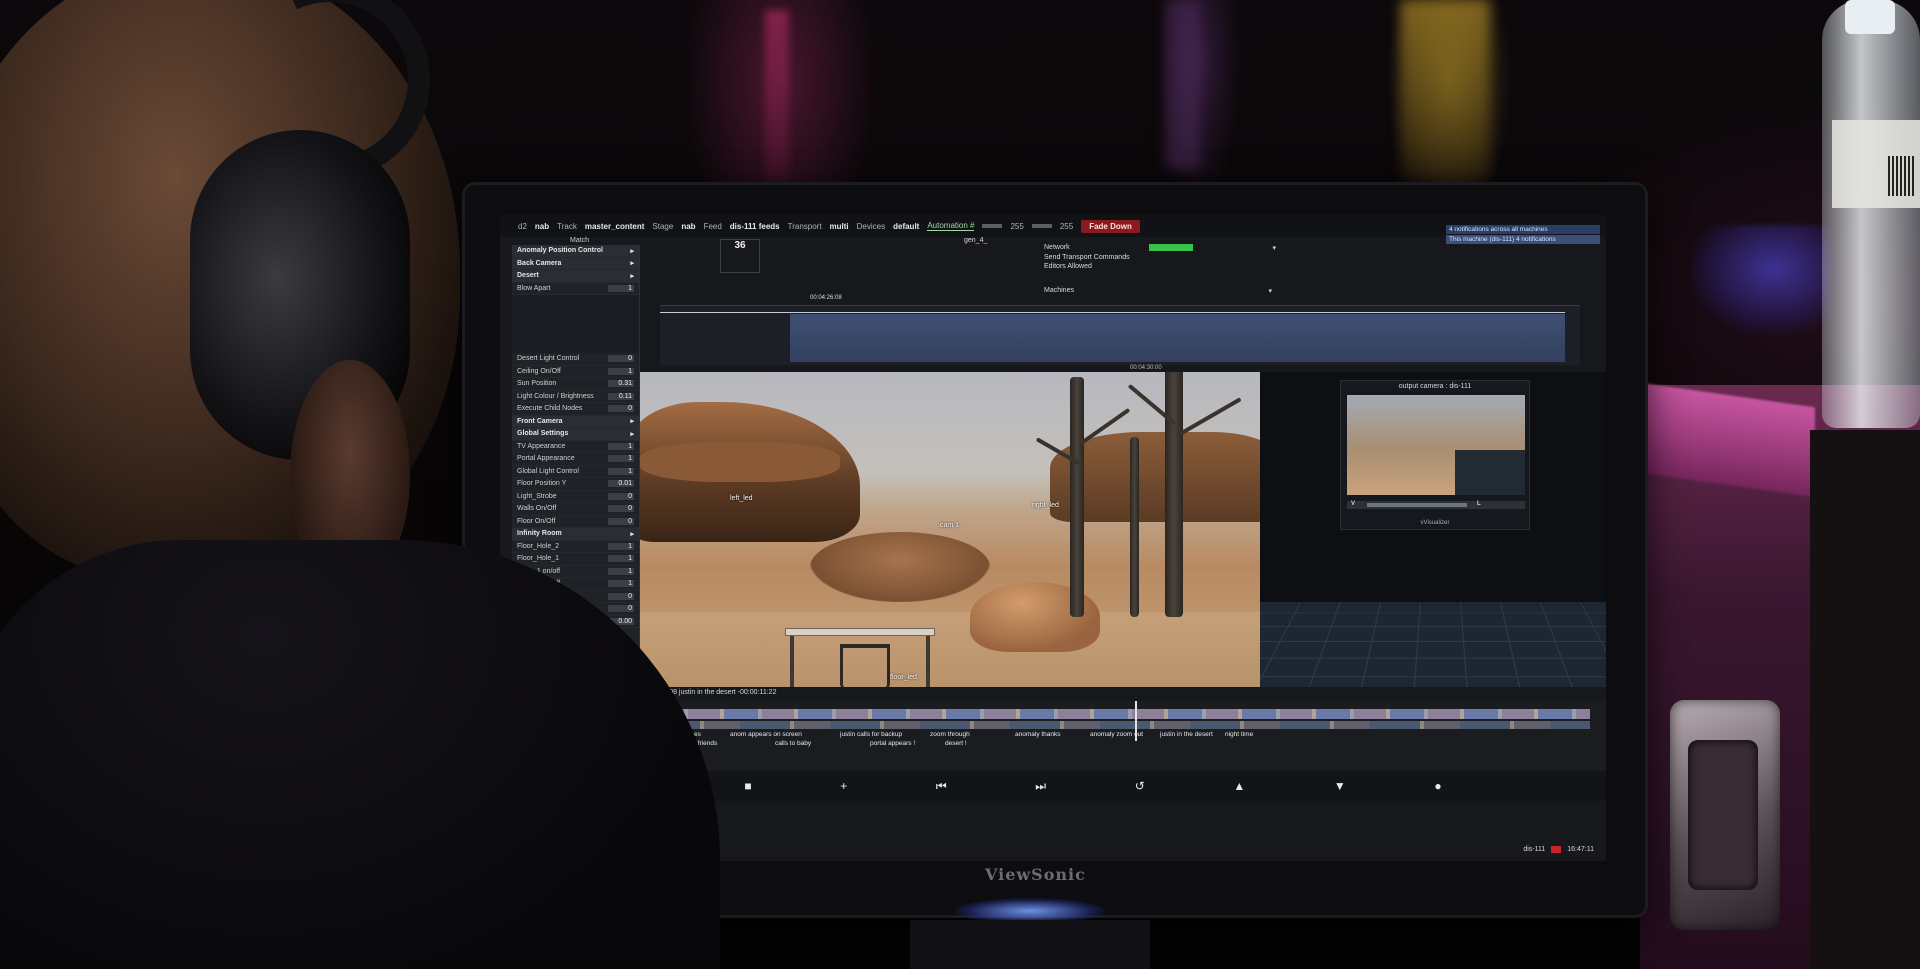  I want to click on parameter-row: Ceiling On/Off 1, so click(575, 372).